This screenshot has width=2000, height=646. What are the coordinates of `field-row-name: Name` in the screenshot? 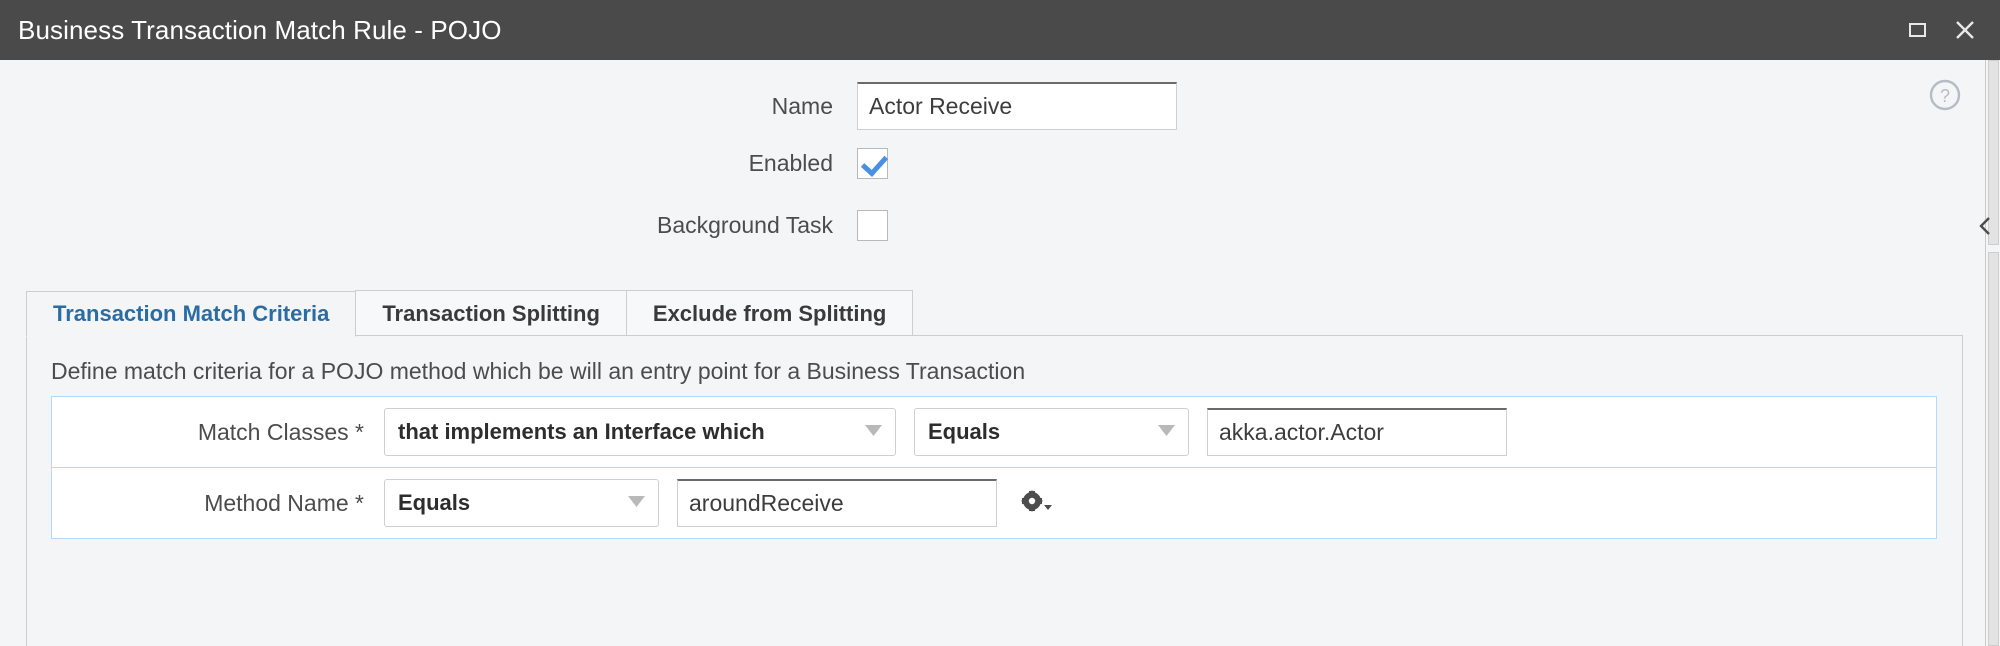 It's located at (887, 106).